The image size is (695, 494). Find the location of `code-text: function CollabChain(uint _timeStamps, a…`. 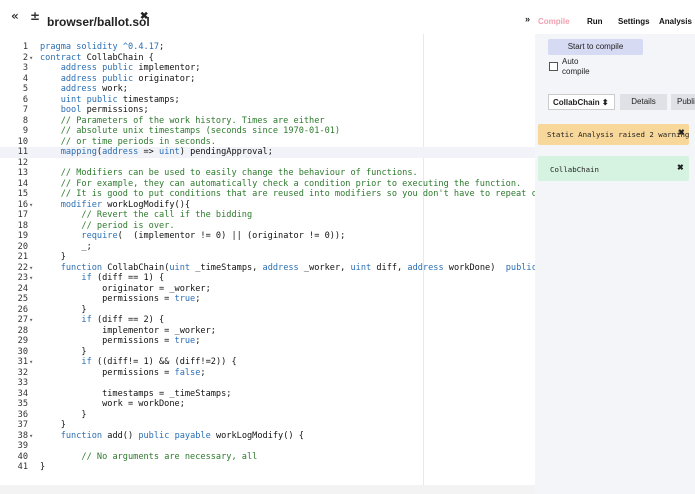

code-text: function CollabChain(uint _timeStamps, a… is located at coordinates (303, 267).